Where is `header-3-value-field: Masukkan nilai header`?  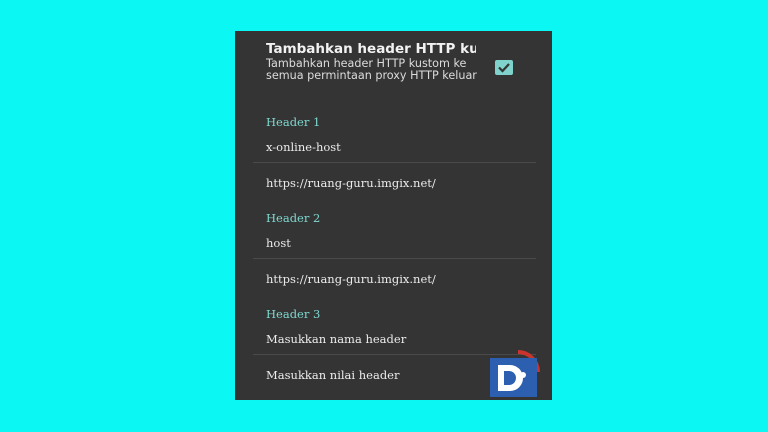
header-3-value-field: Masukkan nilai header is located at coordinates (332, 375).